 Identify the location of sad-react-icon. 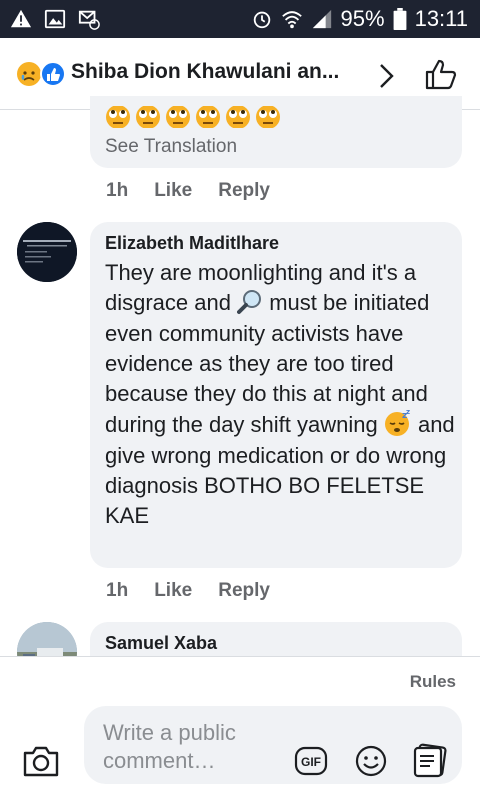
(29, 74).